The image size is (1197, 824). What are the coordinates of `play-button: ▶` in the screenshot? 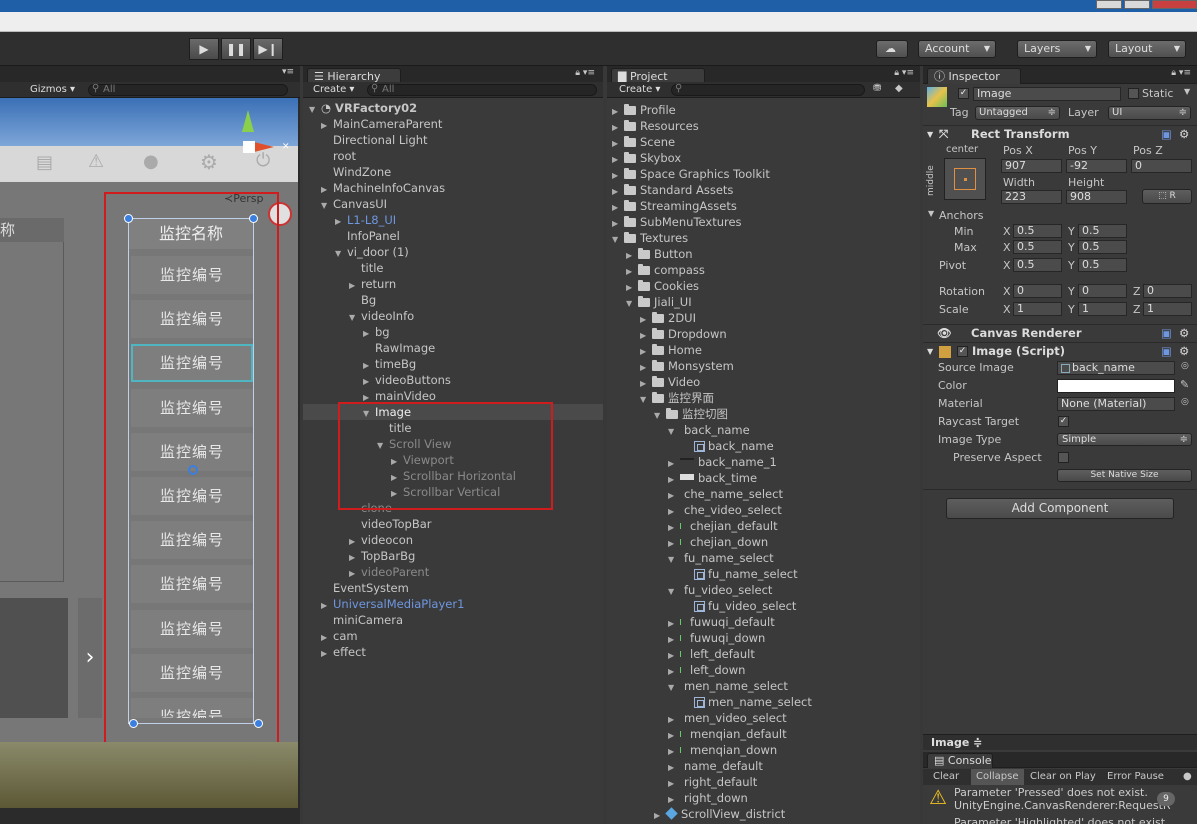 It's located at (204, 49).